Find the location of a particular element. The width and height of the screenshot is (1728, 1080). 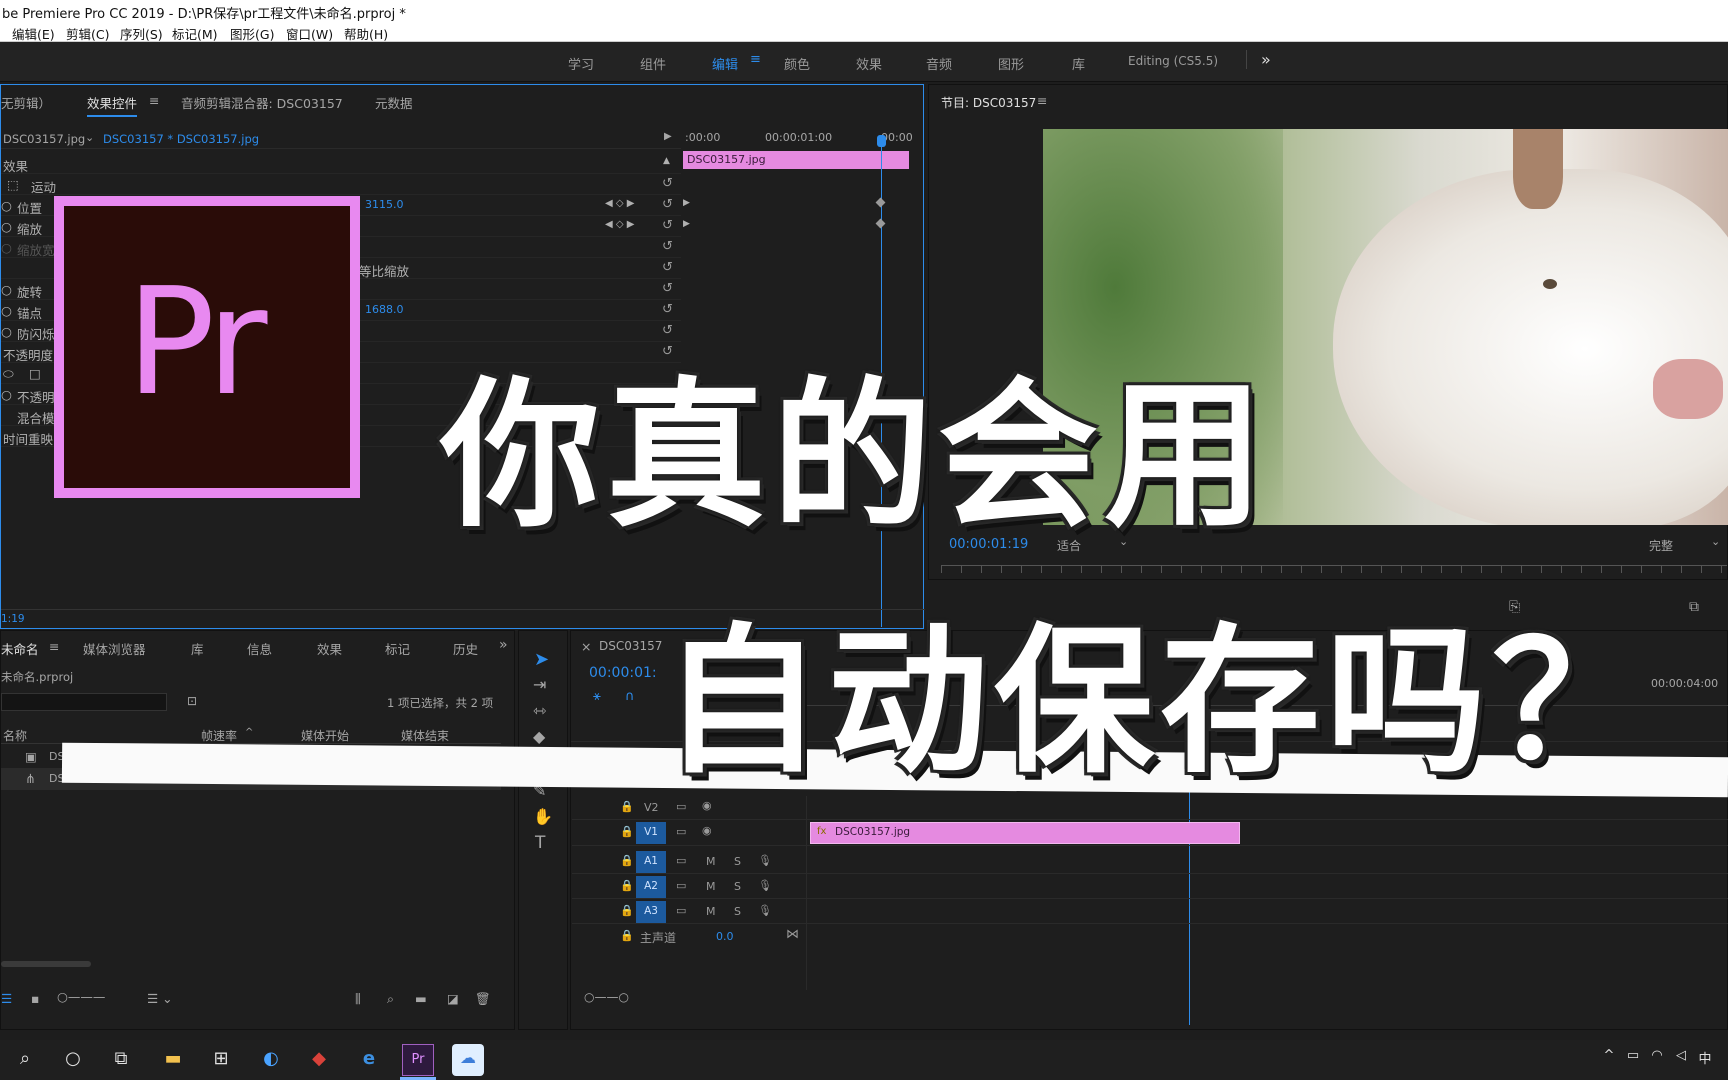

track-label: A3 is located at coordinates (651, 912).